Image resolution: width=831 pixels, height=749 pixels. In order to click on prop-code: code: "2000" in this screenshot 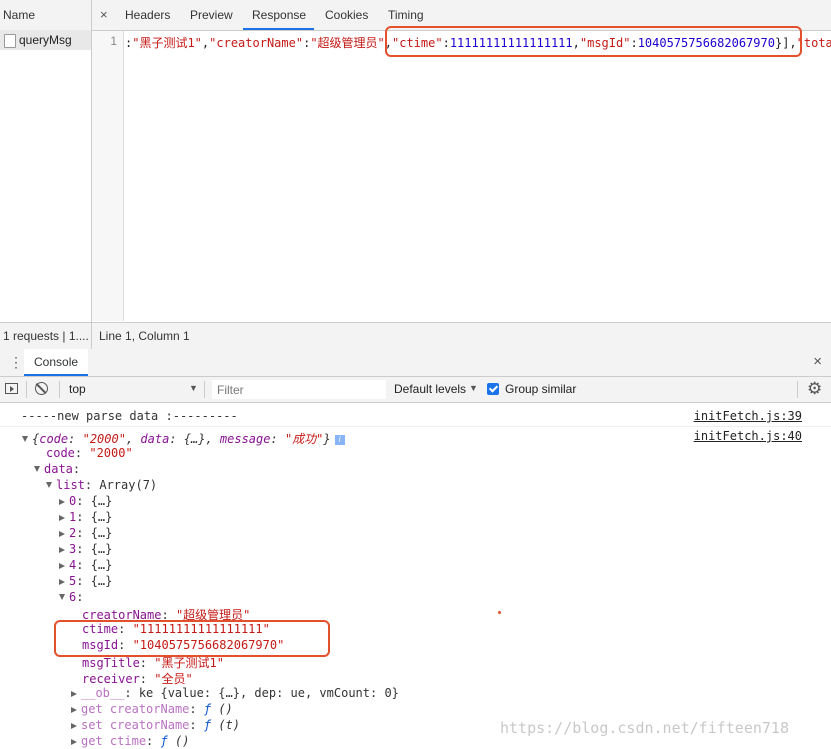, I will do `click(89, 453)`.